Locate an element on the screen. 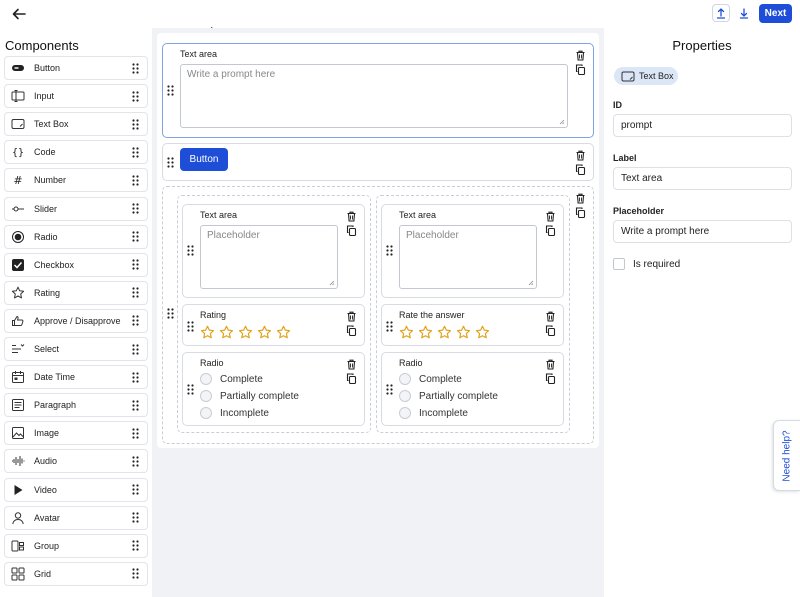 The height and width of the screenshot is (597, 800). back-arrow-icon is located at coordinates (19, 14).